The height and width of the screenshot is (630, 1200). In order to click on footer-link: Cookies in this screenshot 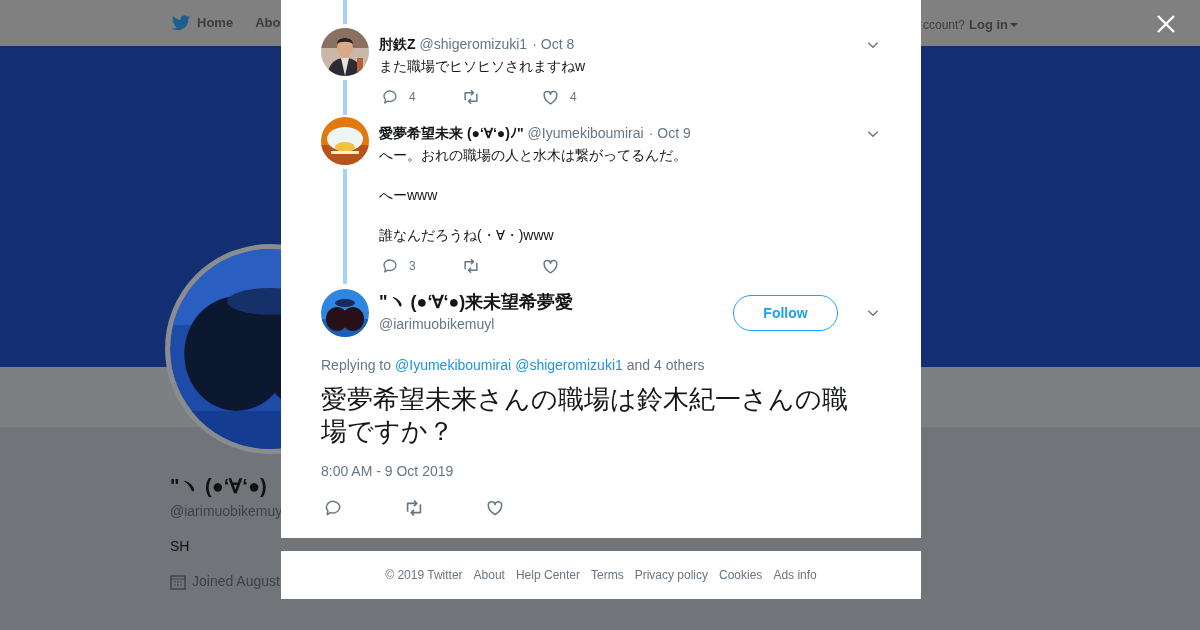, I will do `click(741, 575)`.